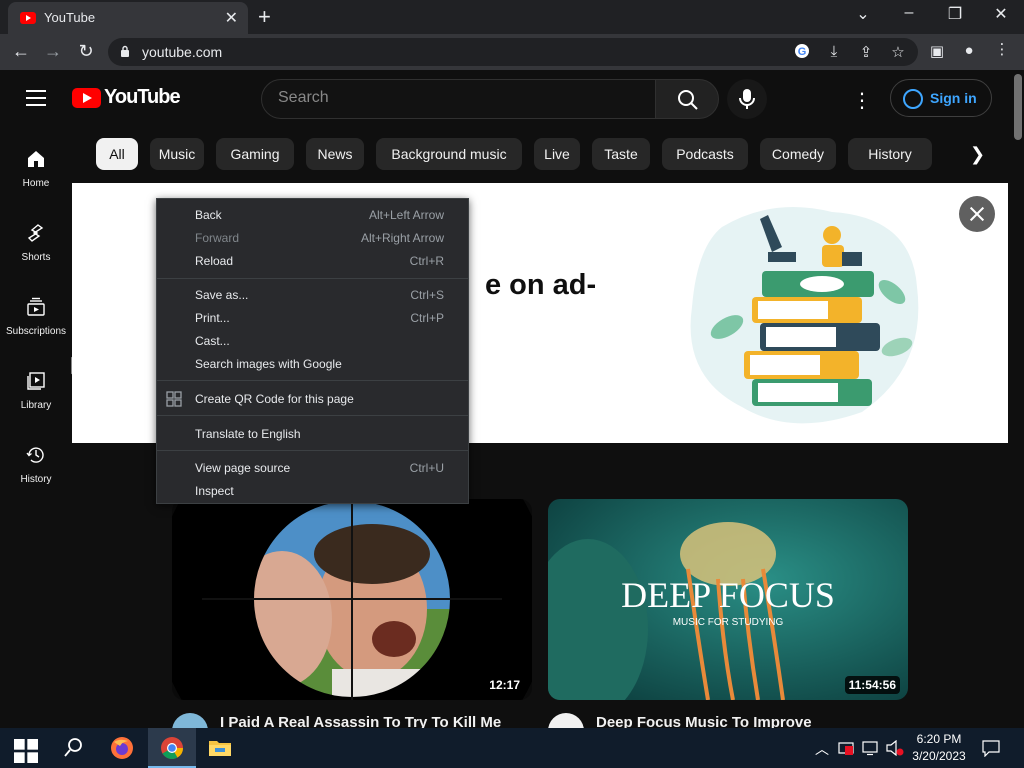 This screenshot has height=768, width=1024. What do you see at coordinates (977, 214) in the screenshot?
I see `banner-close-button` at bounding box center [977, 214].